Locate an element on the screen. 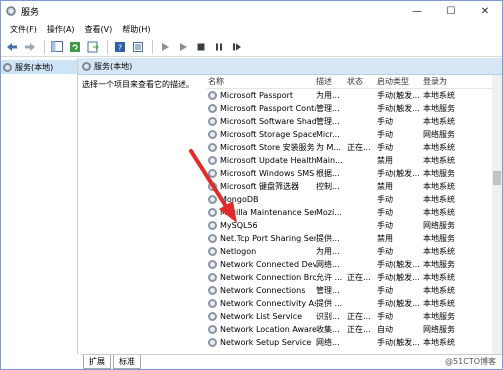 This screenshot has width=503, height=370. scrollbar-thumb is located at coordinates (497, 178).